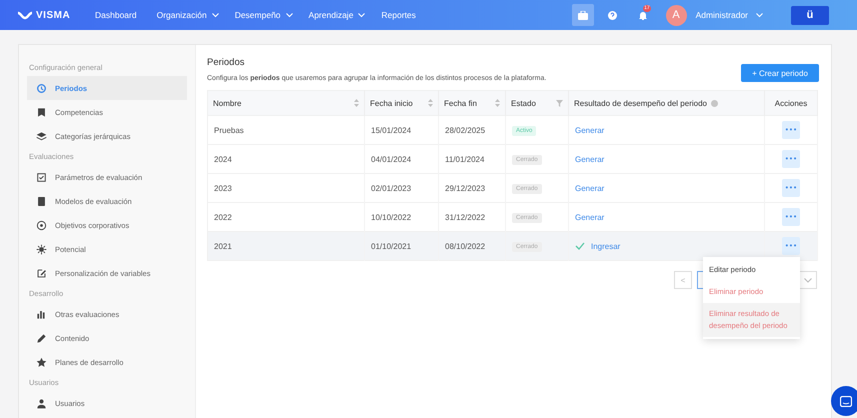 Image resolution: width=857 pixels, height=418 pixels. I want to click on result-link: Ingresar, so click(605, 246).